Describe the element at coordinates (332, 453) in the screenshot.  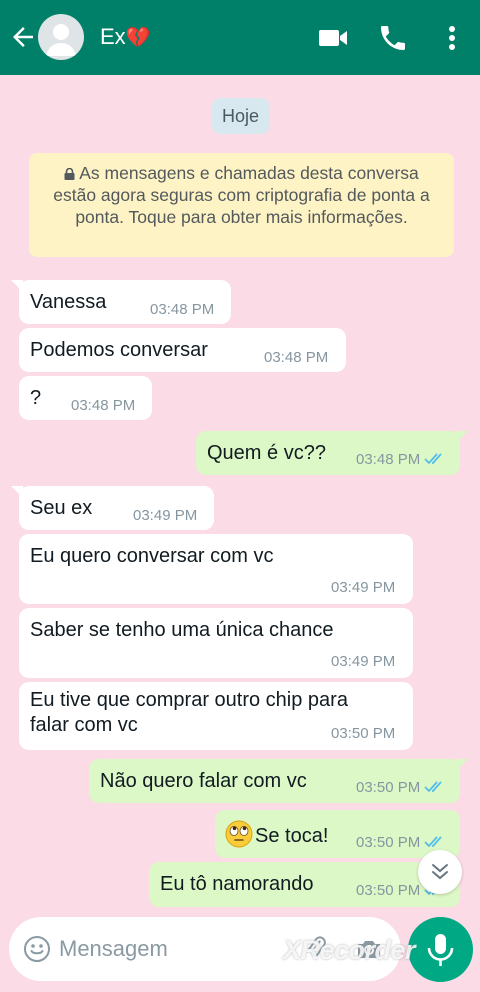
I see `message-bubble-outgoing: Quem é vc?? 03:48 PM` at that location.